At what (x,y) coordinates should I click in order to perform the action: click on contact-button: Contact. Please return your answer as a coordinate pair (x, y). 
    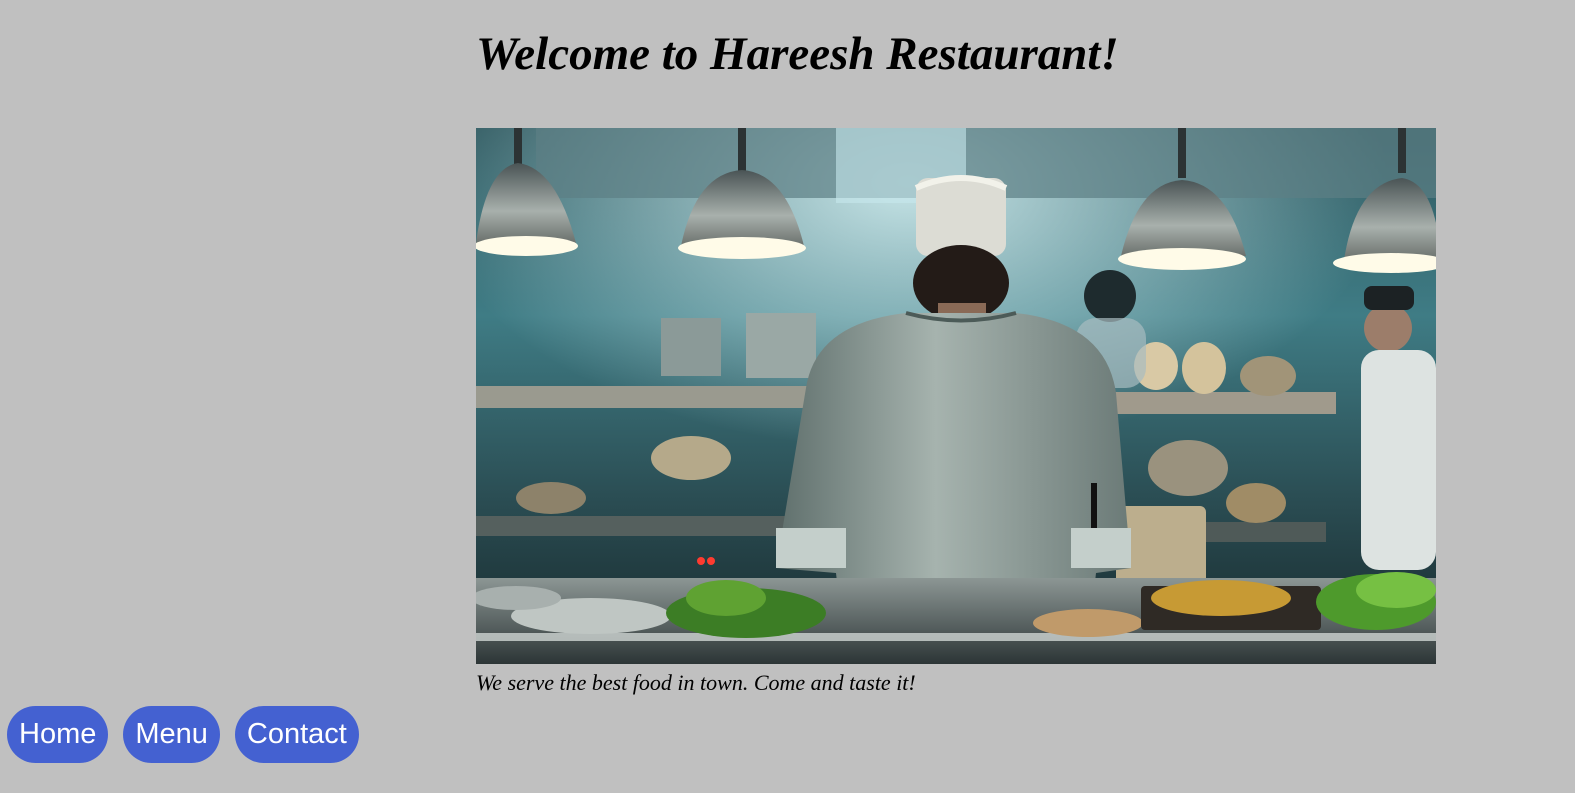
    Looking at the image, I should click on (296, 734).